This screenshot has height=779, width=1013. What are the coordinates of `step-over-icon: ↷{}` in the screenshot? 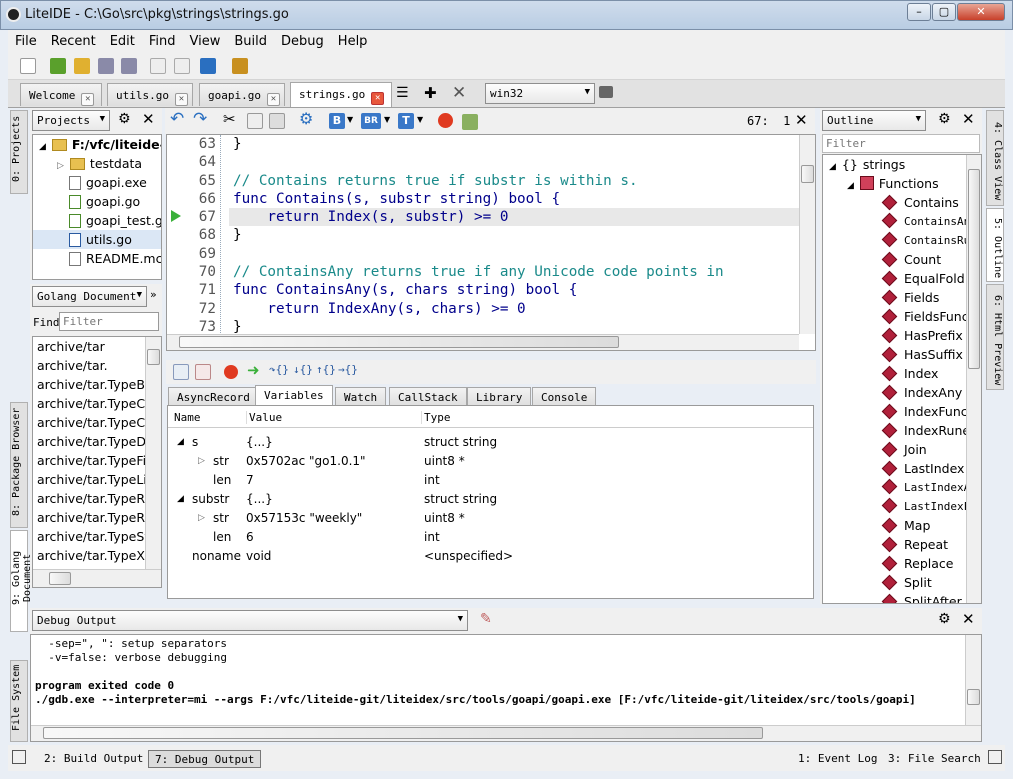 It's located at (279, 369).